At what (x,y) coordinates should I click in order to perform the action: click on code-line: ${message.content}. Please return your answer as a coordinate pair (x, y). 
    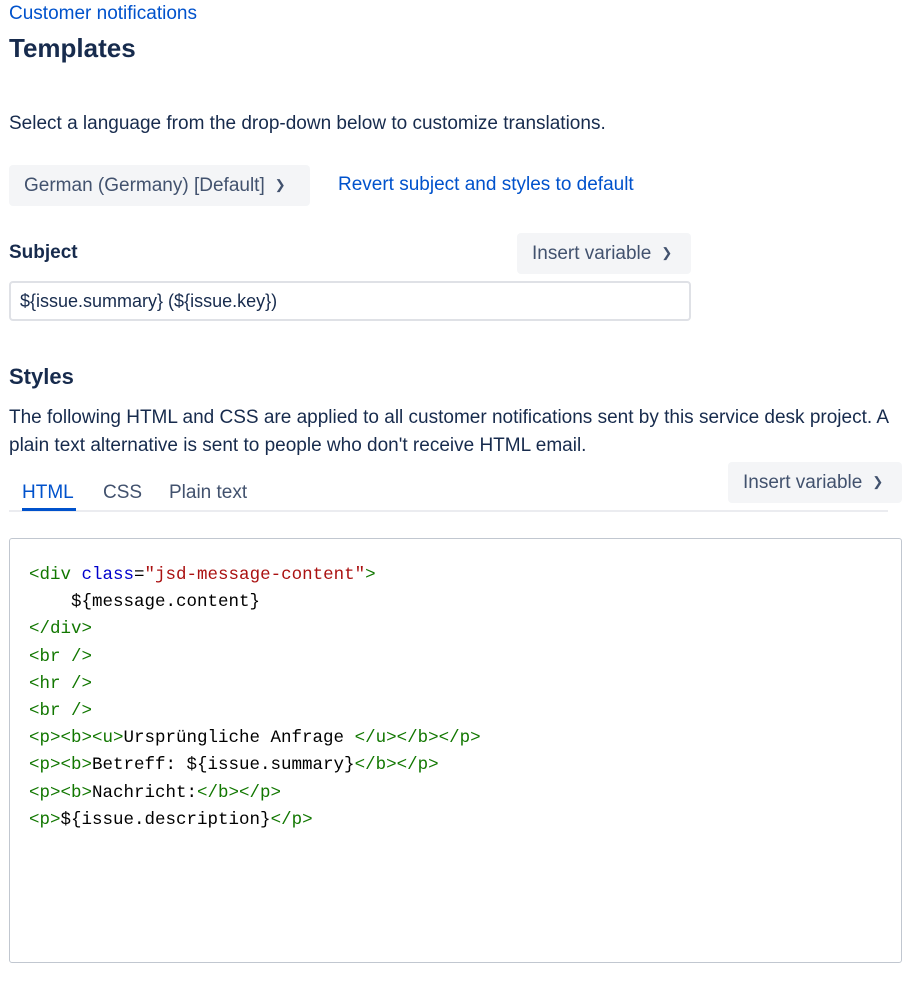
    Looking at the image, I should click on (255, 602).